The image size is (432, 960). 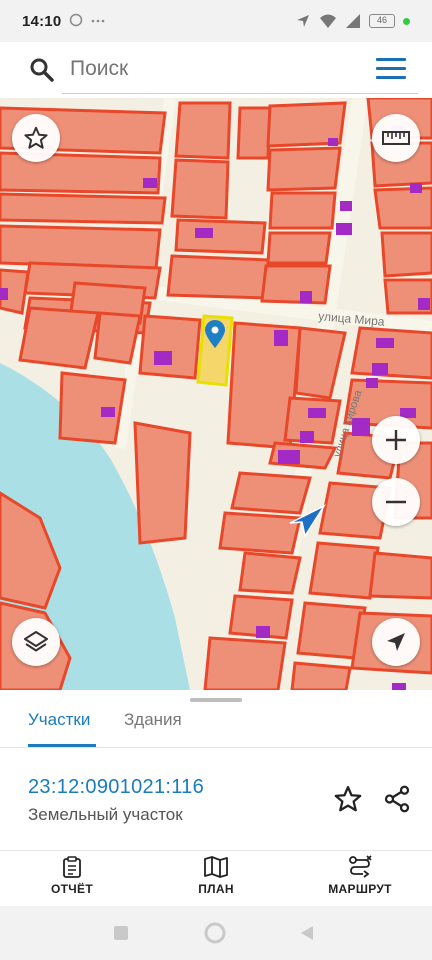 I want to click on tab-parcels: Участки, so click(x=59, y=720).